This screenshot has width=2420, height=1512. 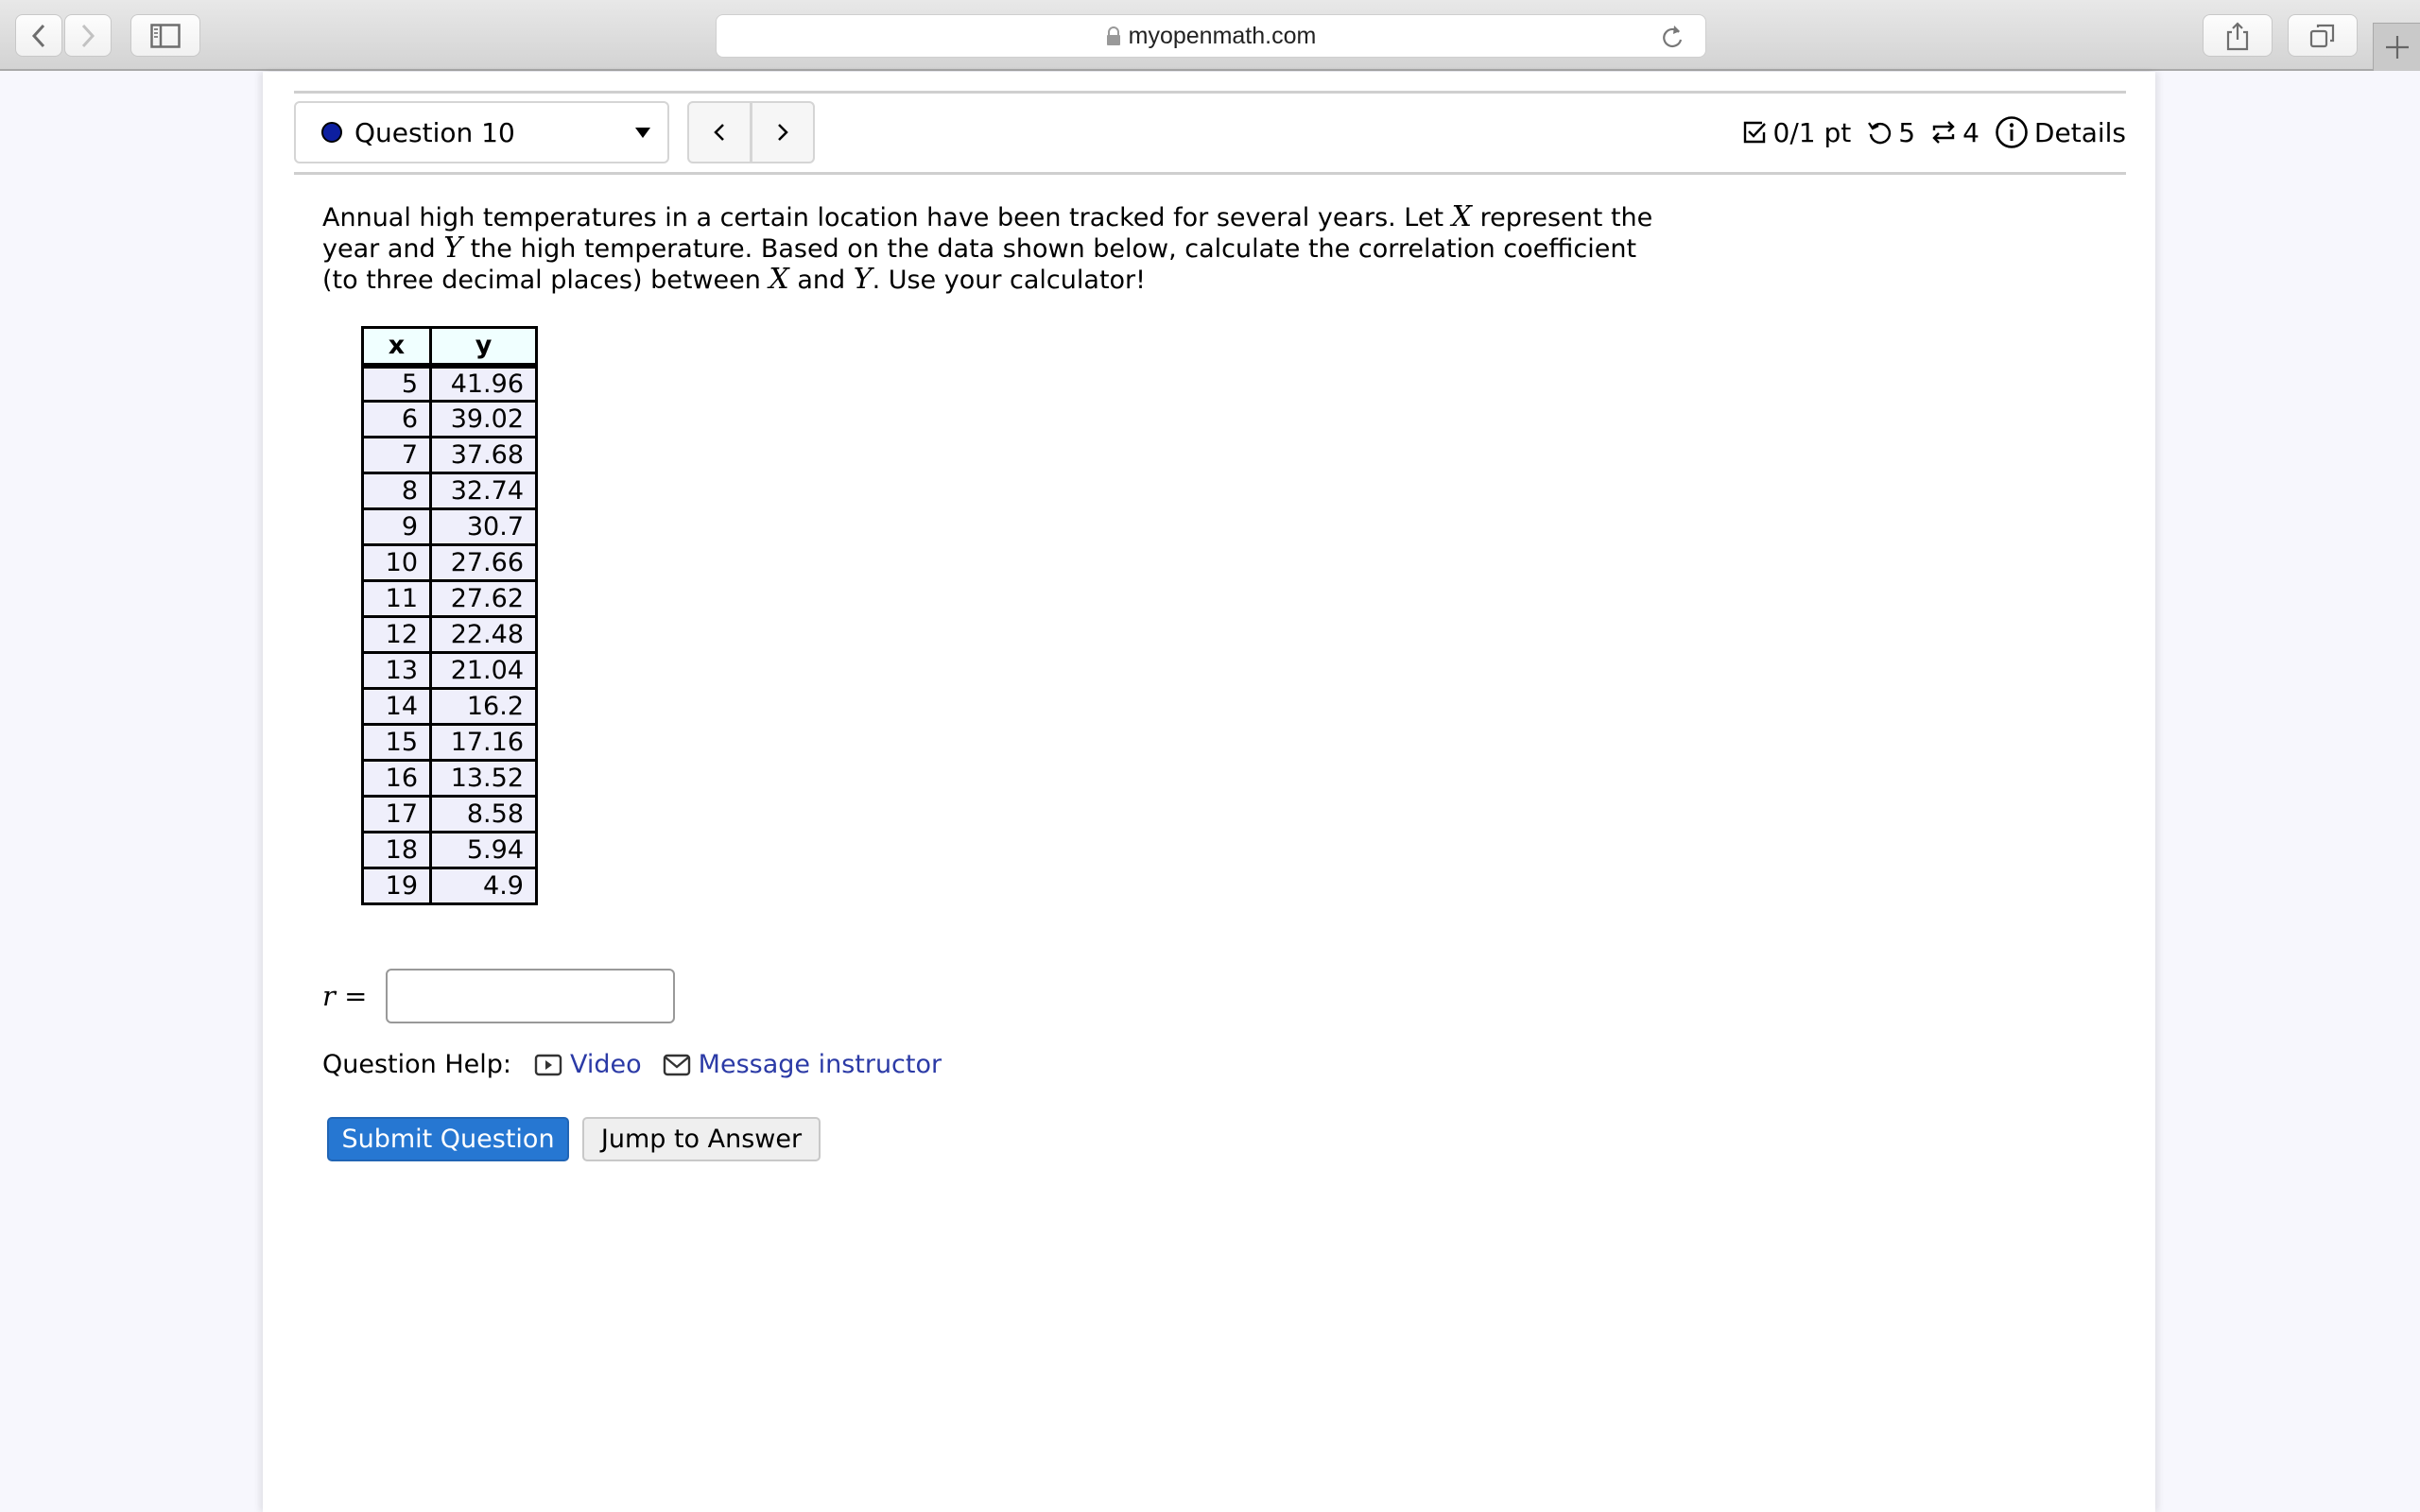 I want to click on cell-x: 5, so click(x=396, y=383).